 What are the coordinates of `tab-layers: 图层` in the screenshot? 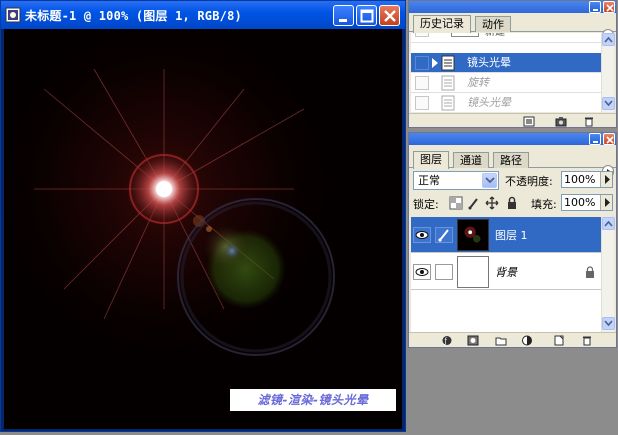 It's located at (431, 160).